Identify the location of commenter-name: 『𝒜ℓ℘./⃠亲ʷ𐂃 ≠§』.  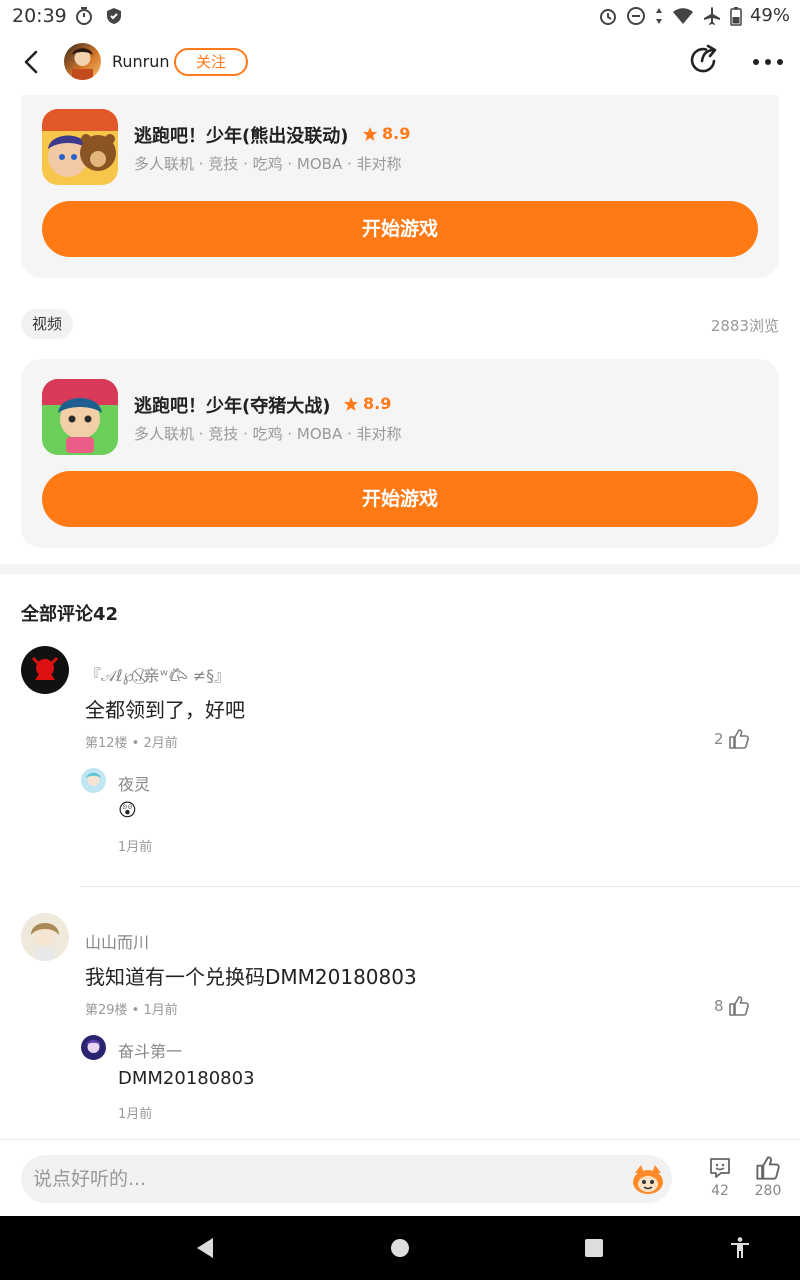
(157, 674).